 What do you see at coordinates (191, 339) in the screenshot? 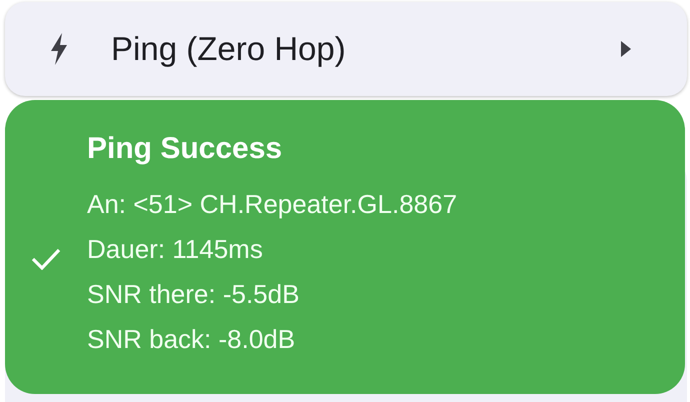
I see `toast-line: SNR back: -8.0dB` at bounding box center [191, 339].